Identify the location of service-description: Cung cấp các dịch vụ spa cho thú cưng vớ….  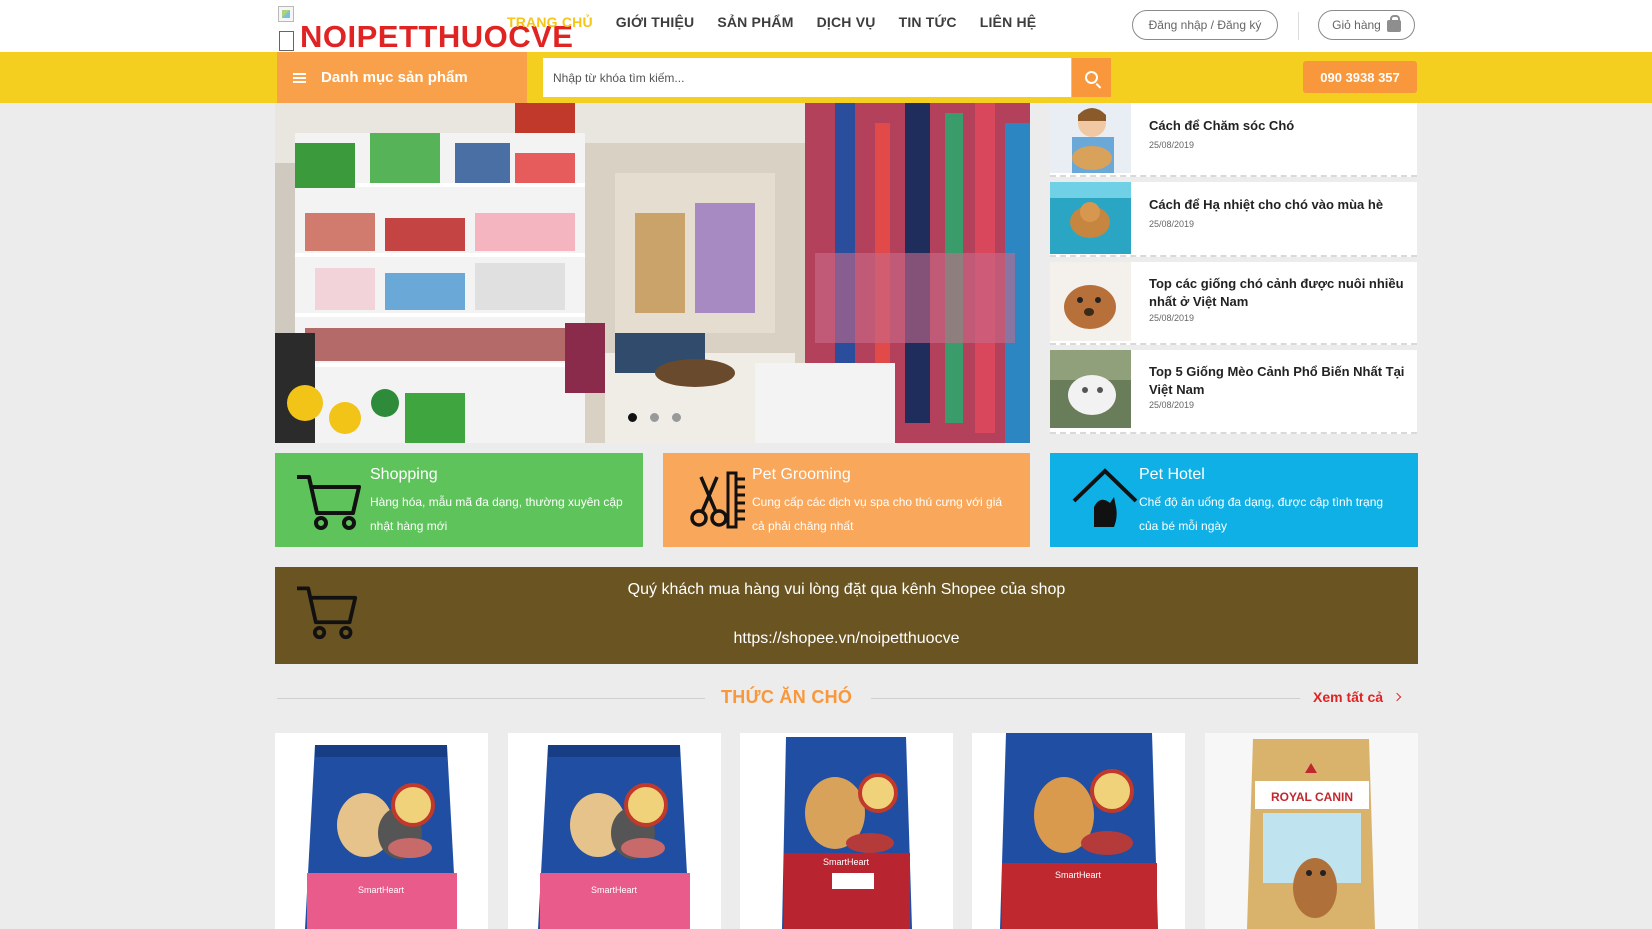
(877, 514).